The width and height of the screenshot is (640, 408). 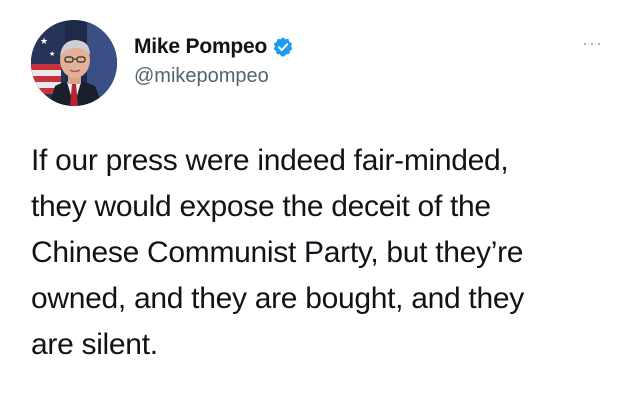 I want to click on verified-badge-icon, so click(x=283, y=47).